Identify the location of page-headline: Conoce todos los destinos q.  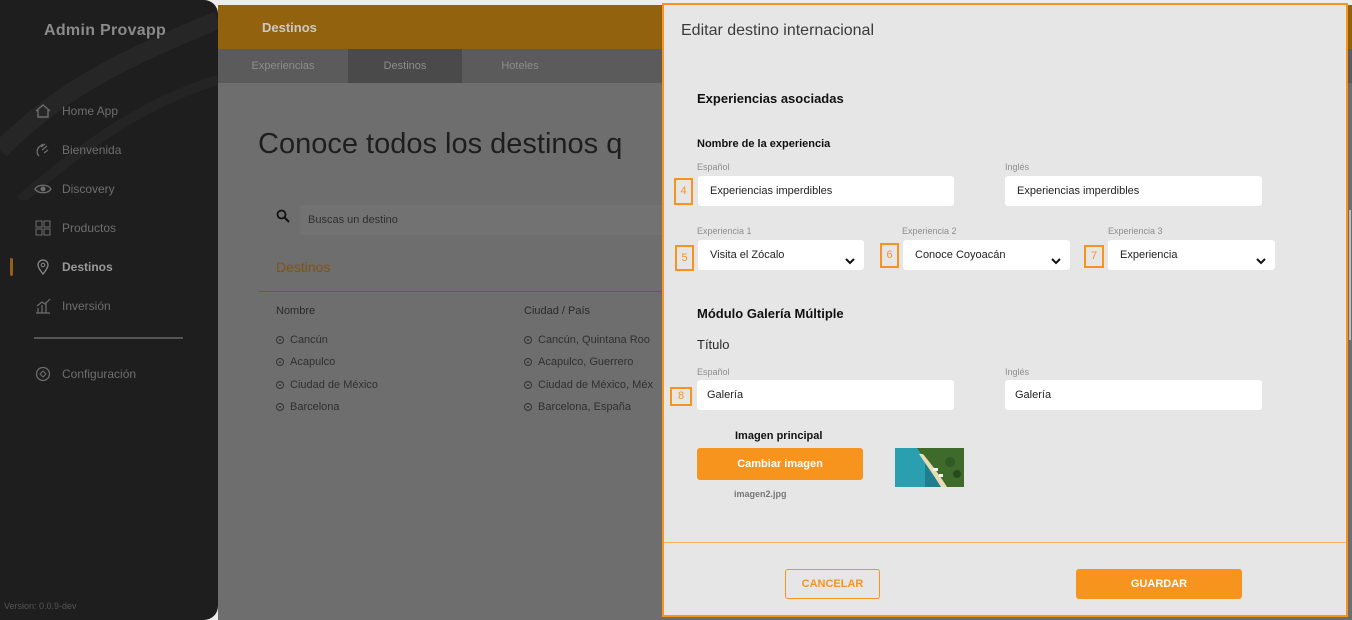
(440, 144).